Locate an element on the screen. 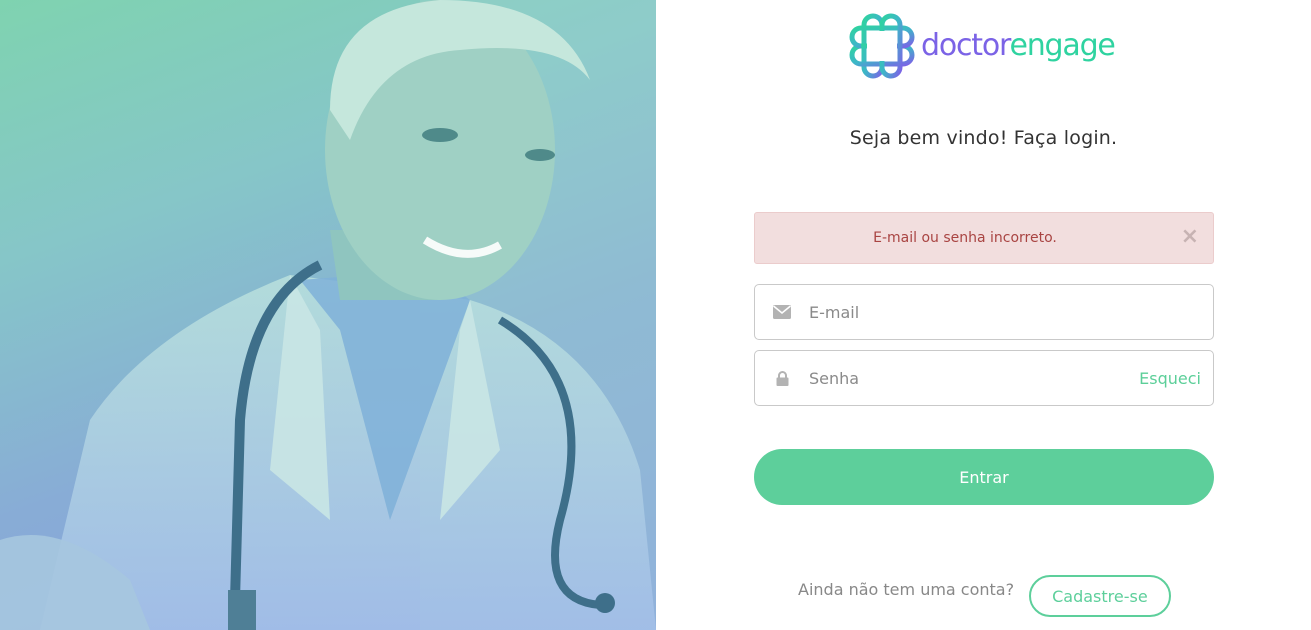  error-message: E-mail ou senha incorreto. is located at coordinates (965, 238).